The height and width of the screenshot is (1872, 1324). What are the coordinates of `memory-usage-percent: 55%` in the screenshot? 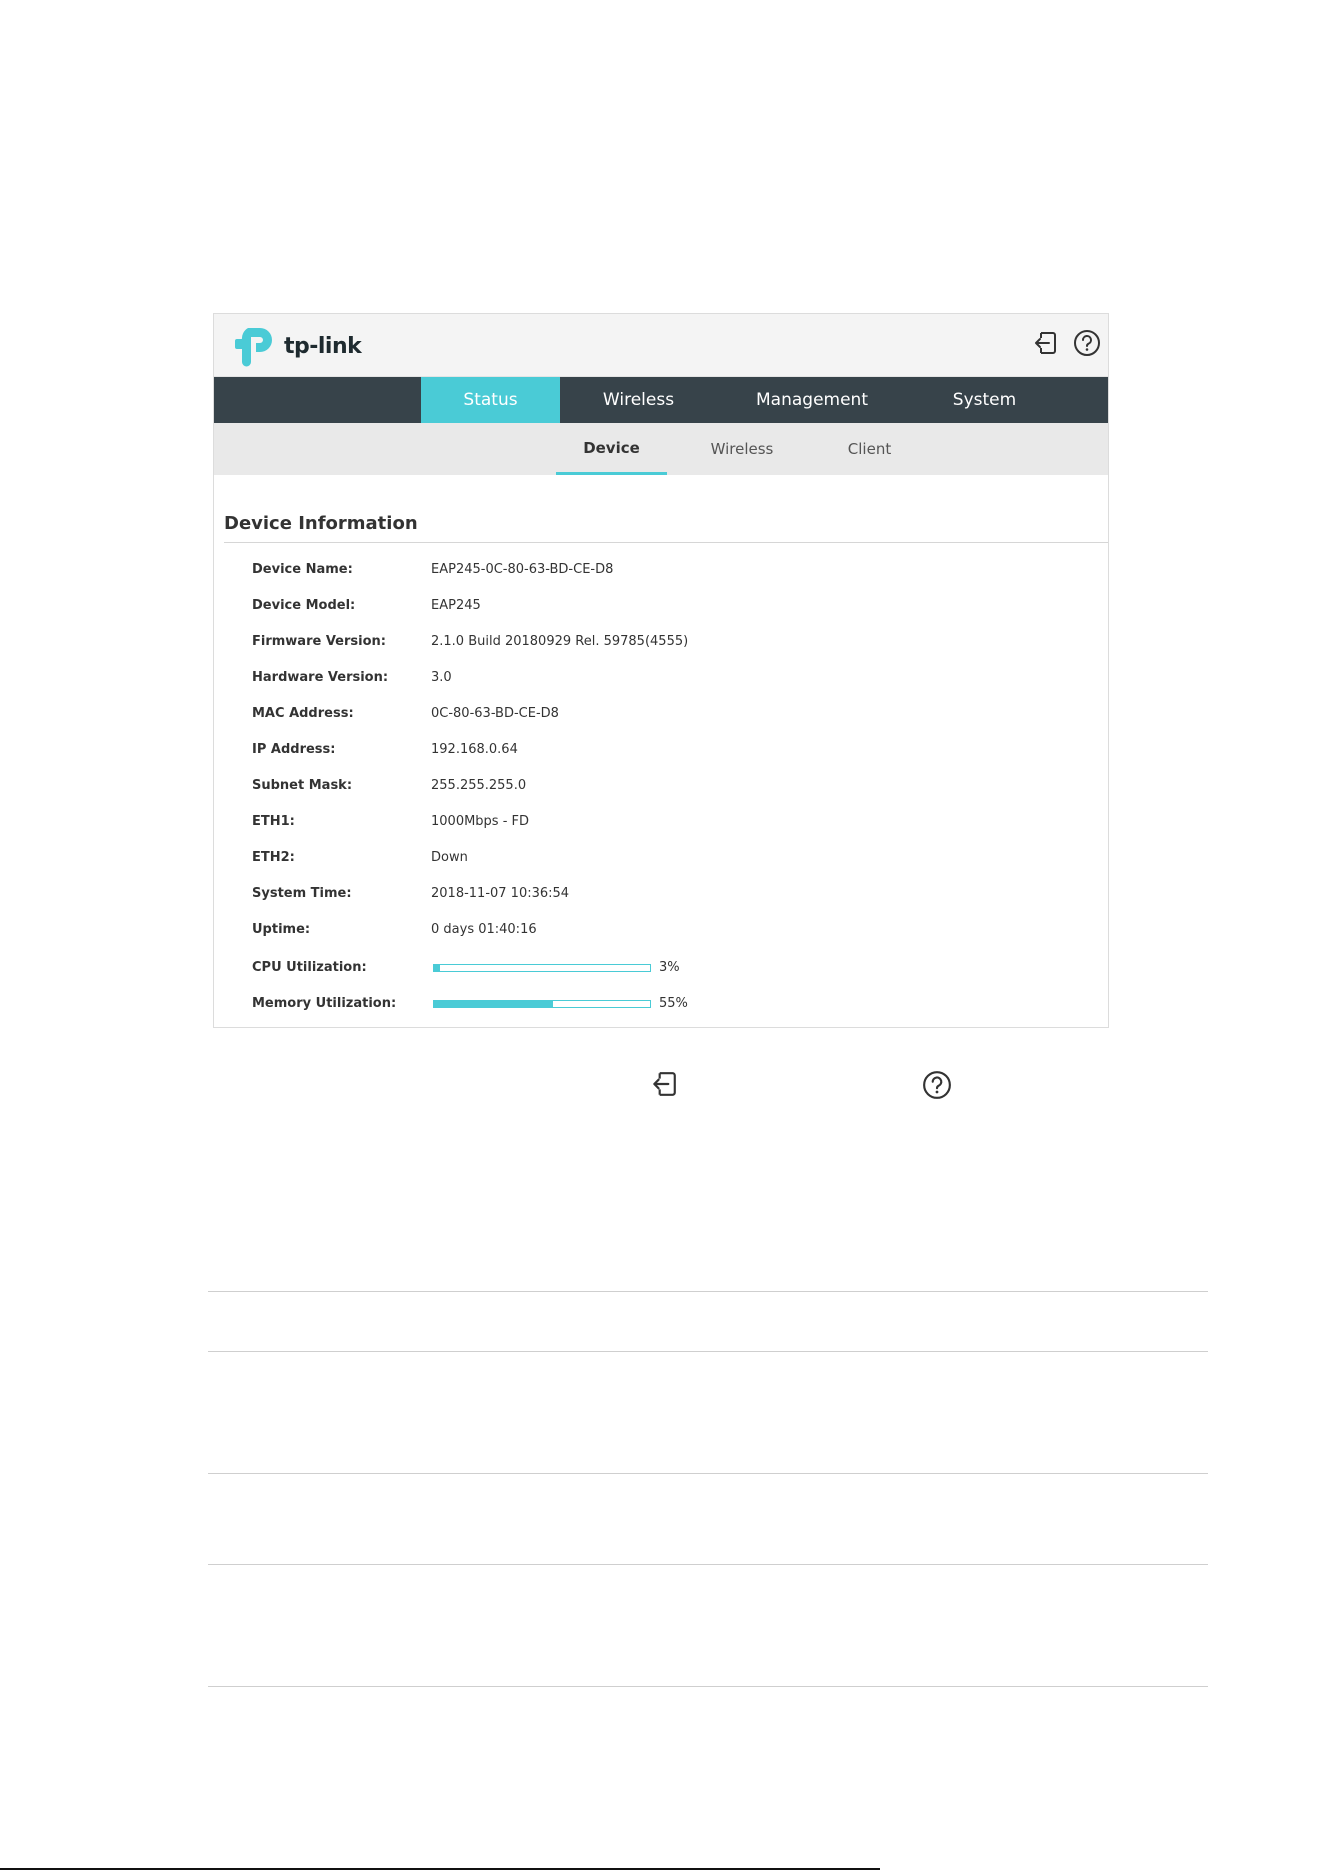 It's located at (673, 1003).